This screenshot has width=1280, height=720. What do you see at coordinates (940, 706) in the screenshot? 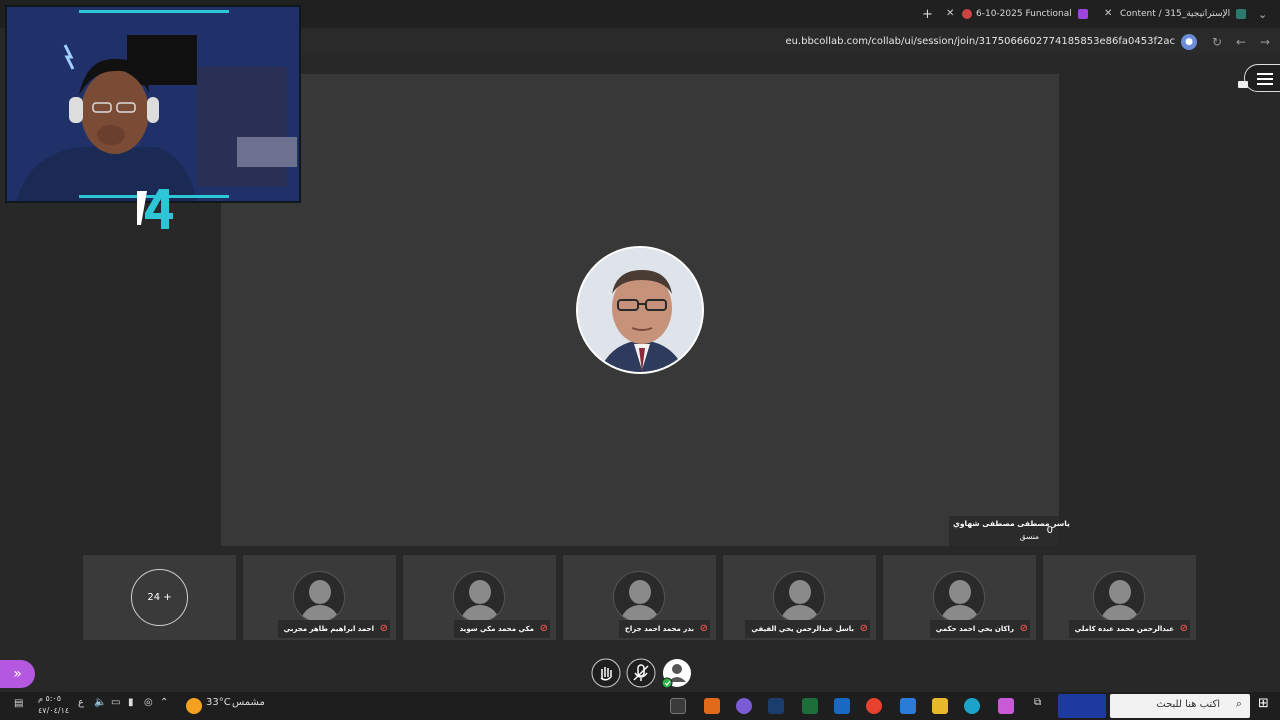
I see `file-explorer-icon` at bounding box center [940, 706].